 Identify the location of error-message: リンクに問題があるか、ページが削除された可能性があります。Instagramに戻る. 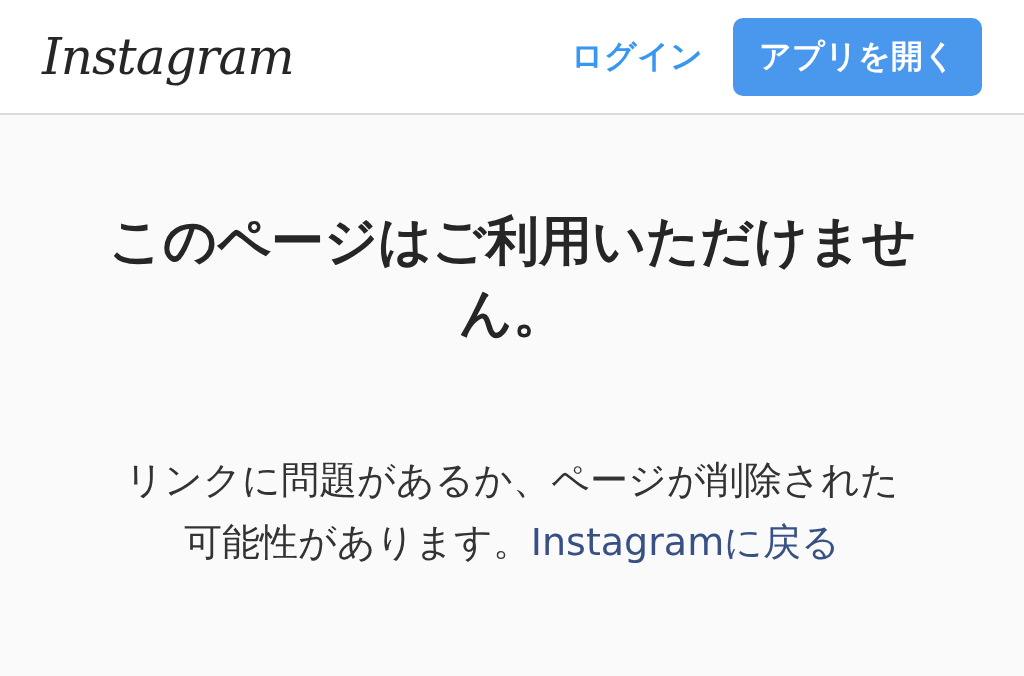
(512, 511).